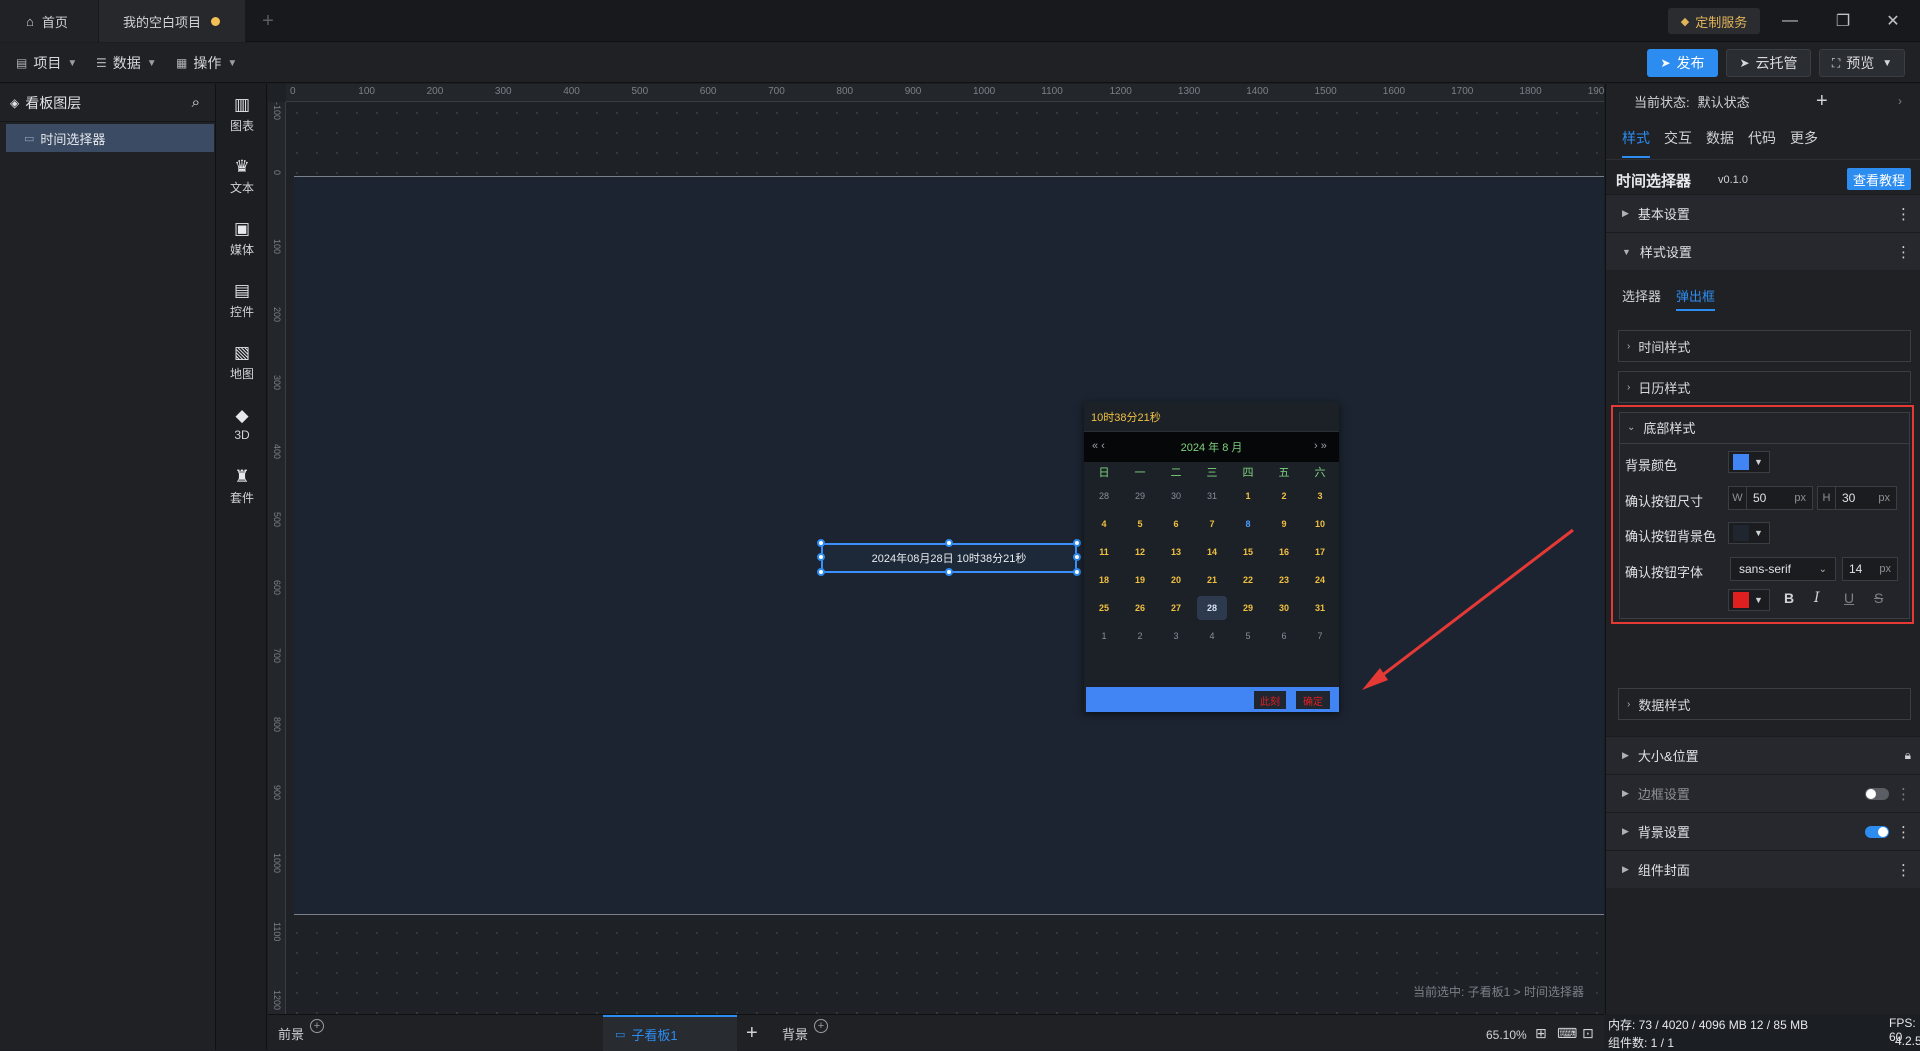 The width and height of the screenshot is (1920, 1051). I want to click on tab-interaction: 交互, so click(1678, 138).